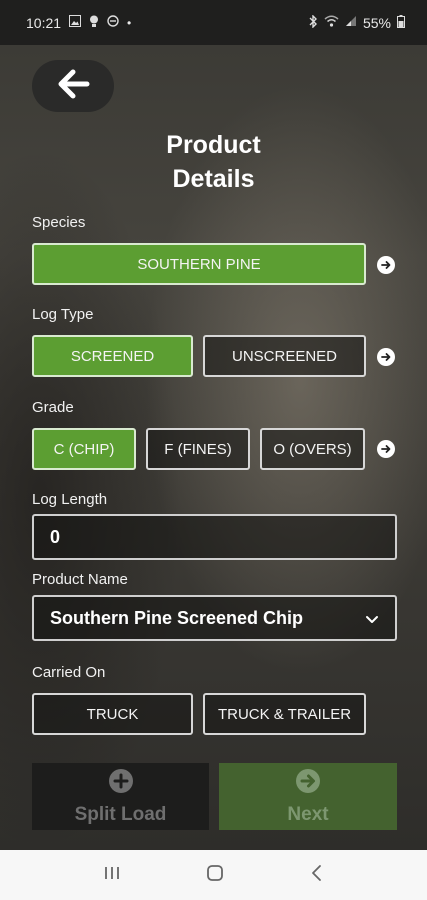 The height and width of the screenshot is (900, 427). Describe the element at coordinates (53, 407) in the screenshot. I see `grade-label: Grade` at that location.